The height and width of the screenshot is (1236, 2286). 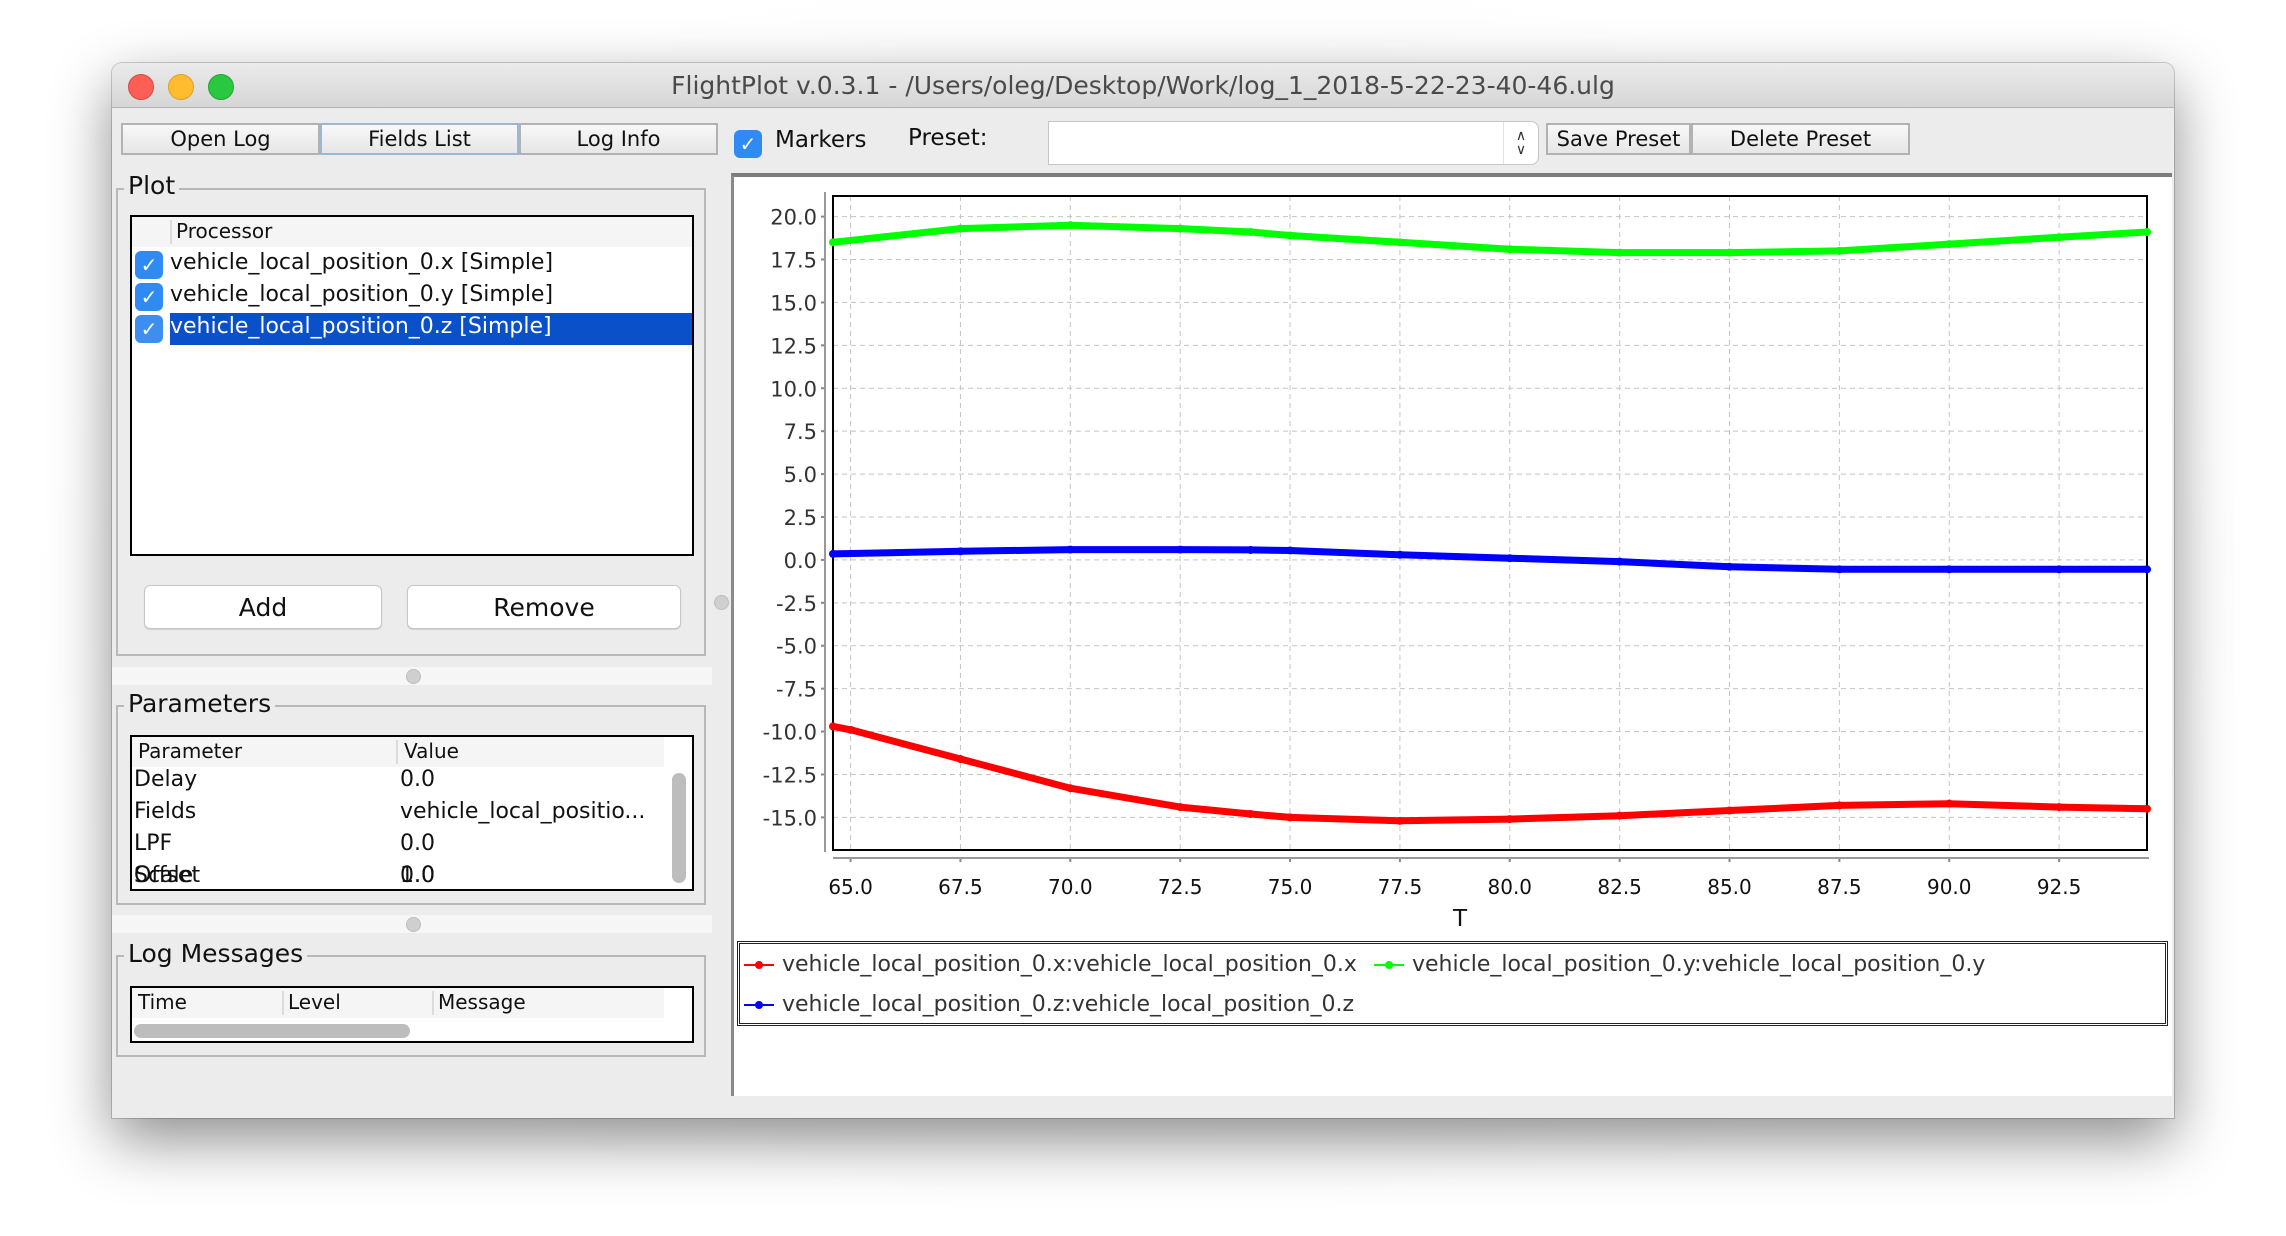 What do you see at coordinates (1293, 143) in the screenshot?
I see `preset-combobox: ∧ ∨` at bounding box center [1293, 143].